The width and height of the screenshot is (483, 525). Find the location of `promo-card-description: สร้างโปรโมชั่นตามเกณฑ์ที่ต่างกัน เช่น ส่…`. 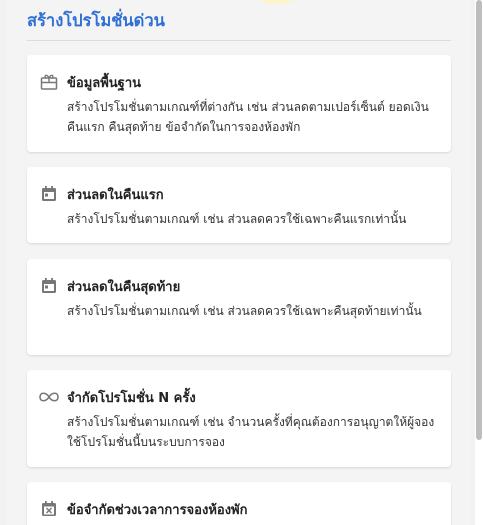

promo-card-description: สร้างโปรโมชั่นตามเกณฑ์ที่ต่างกัน เช่น ส่… is located at coordinates (248, 117).